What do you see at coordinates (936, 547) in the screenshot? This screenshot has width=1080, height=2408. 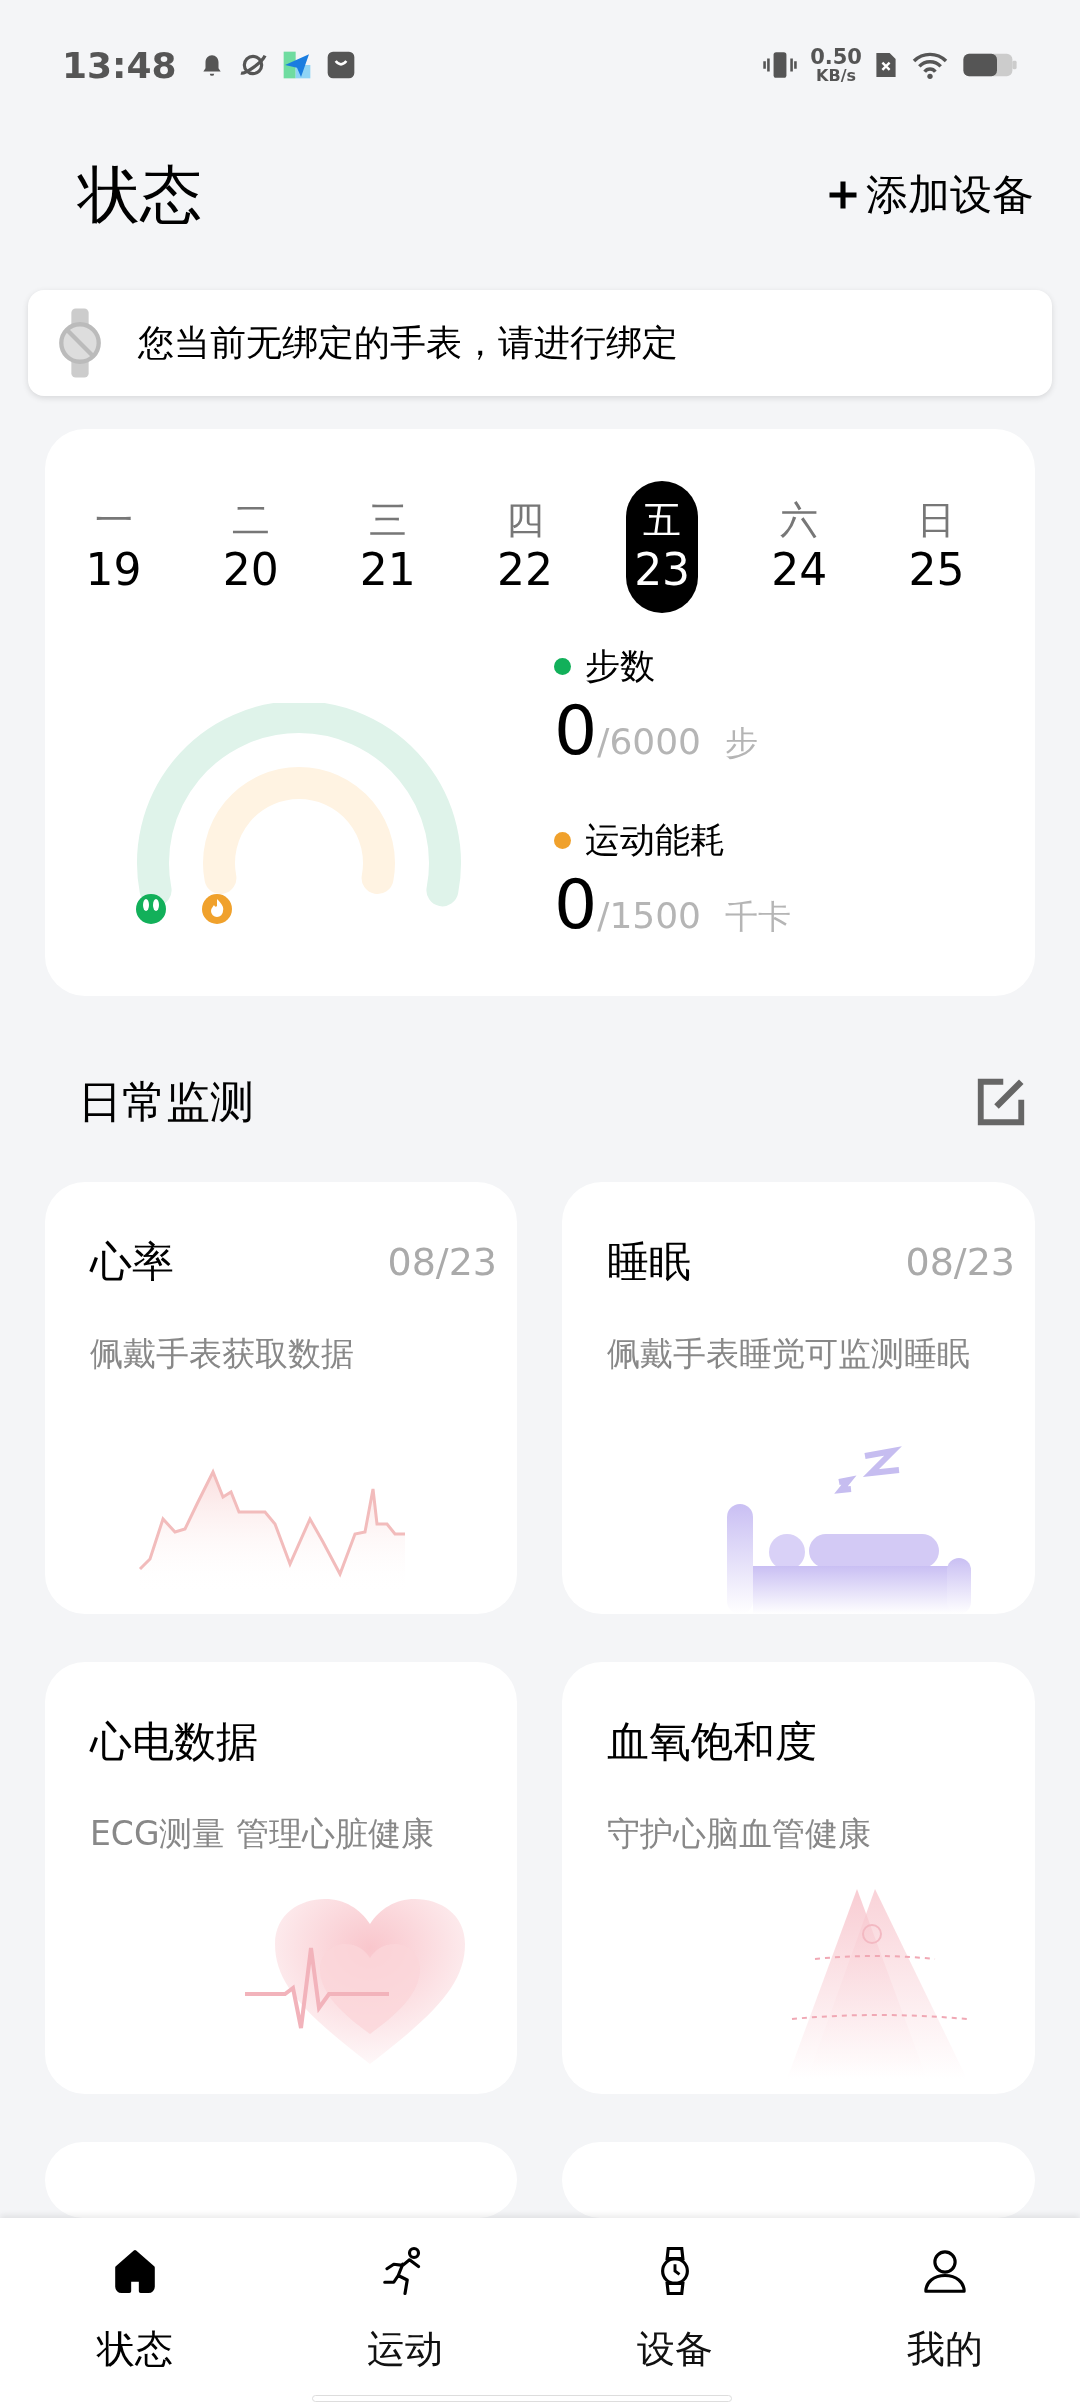 I see `day-tab: 日 25` at bounding box center [936, 547].